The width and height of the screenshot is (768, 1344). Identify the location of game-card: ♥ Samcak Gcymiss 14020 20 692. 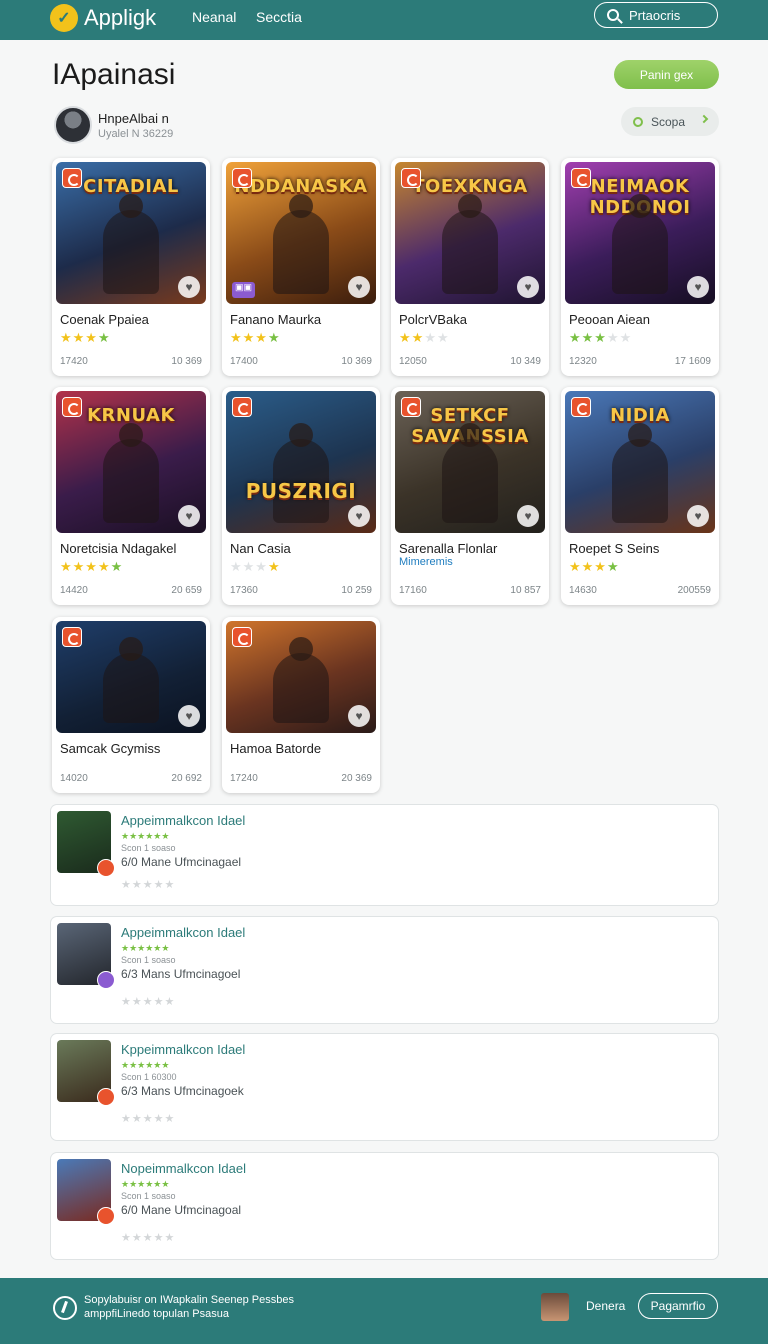
(131, 705).